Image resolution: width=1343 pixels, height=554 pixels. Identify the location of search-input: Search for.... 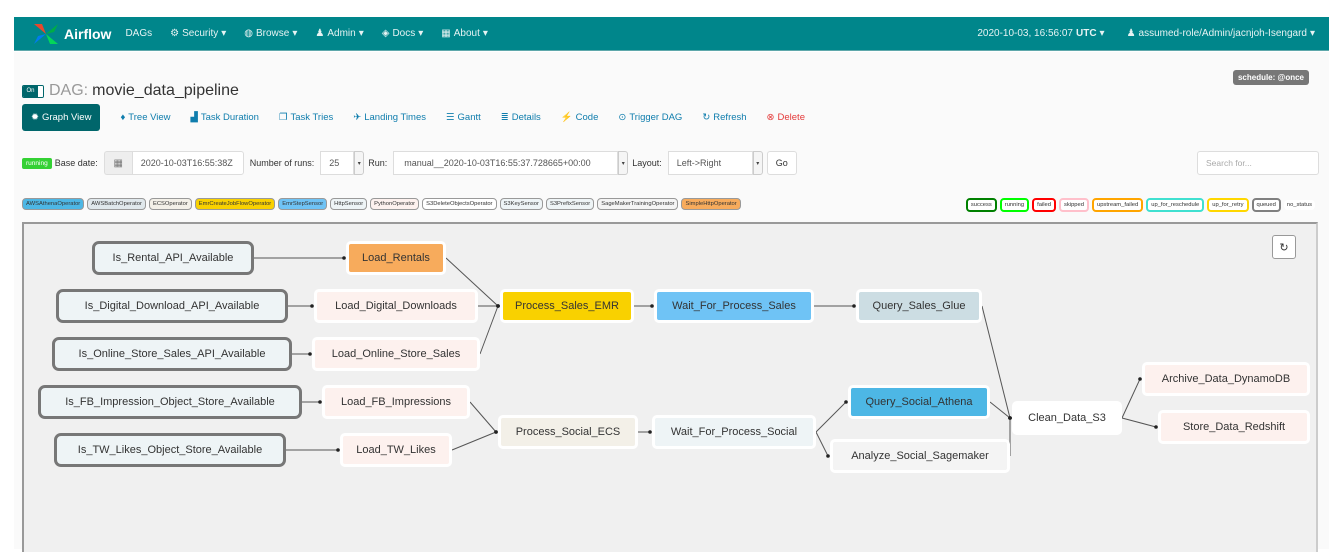
(1258, 163).